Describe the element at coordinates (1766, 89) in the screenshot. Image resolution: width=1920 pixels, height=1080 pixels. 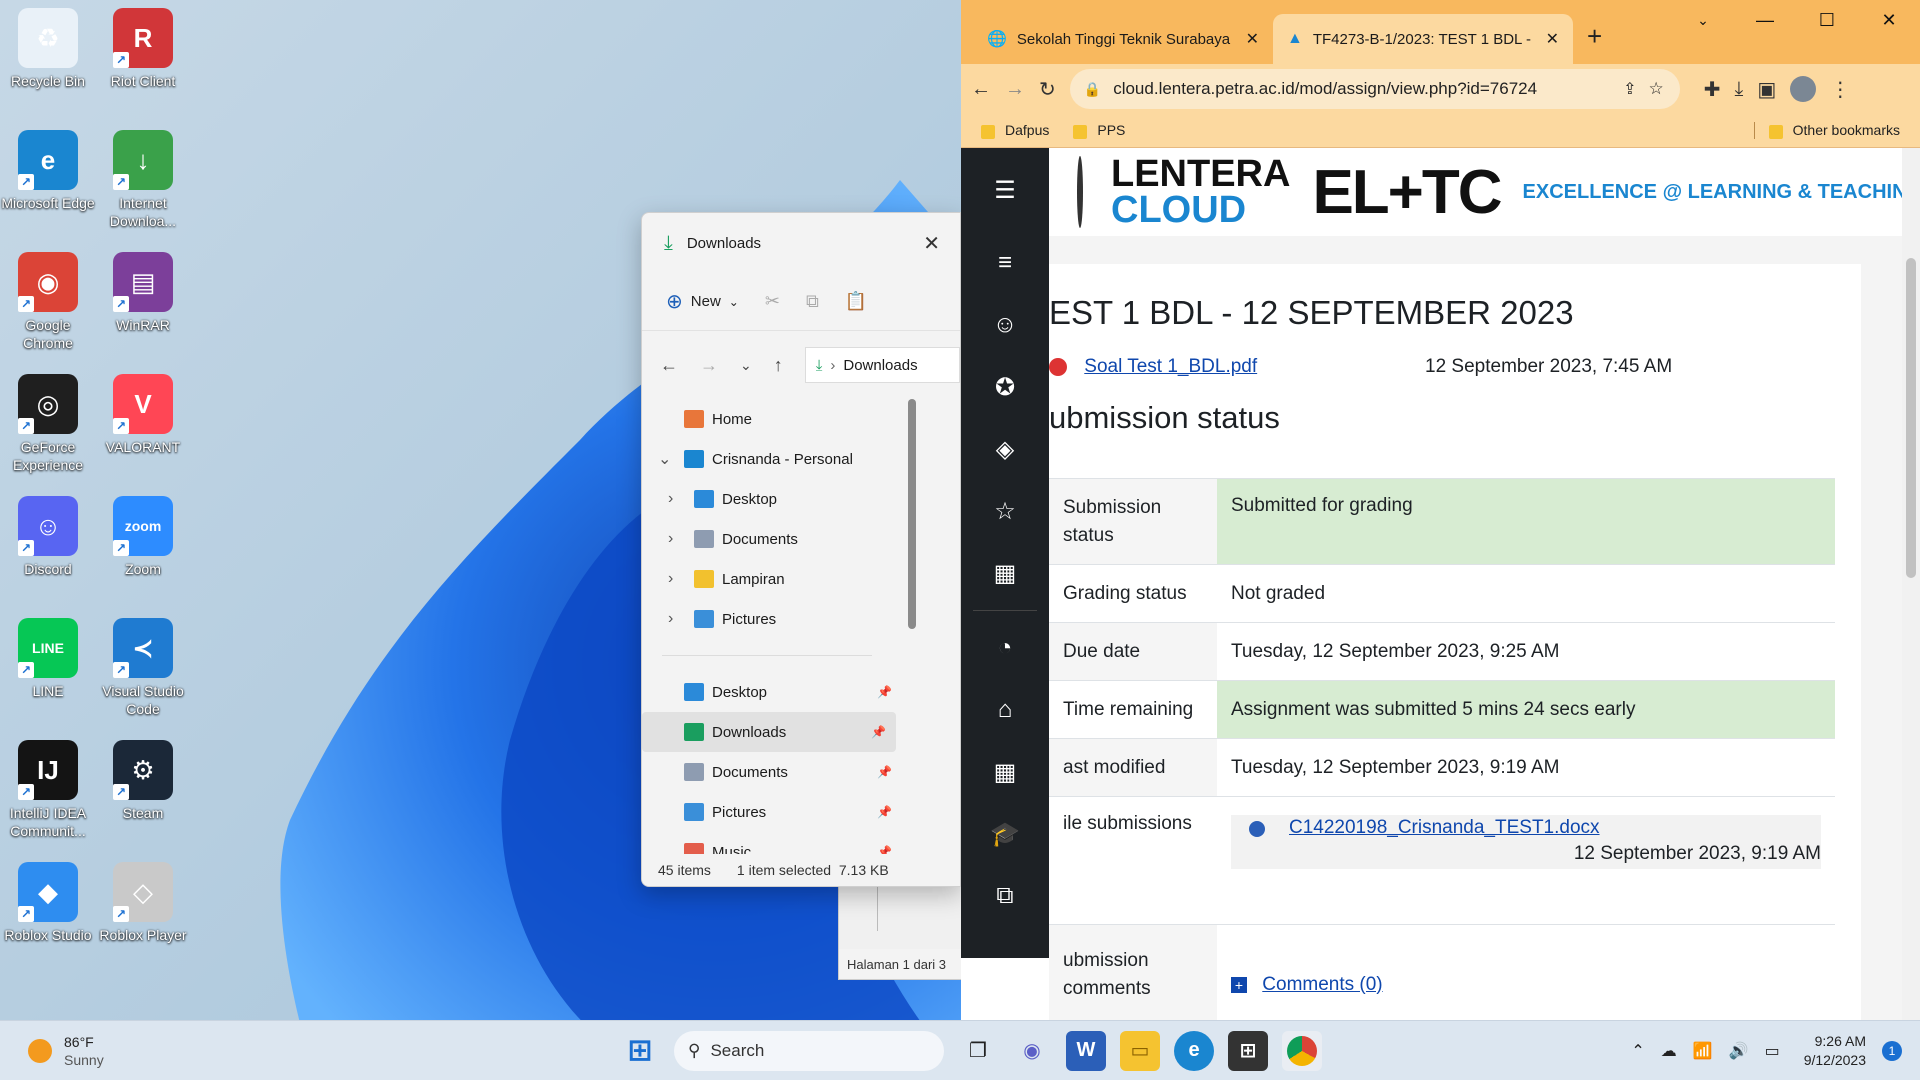
I see `side-panel-icon: ▣` at that location.